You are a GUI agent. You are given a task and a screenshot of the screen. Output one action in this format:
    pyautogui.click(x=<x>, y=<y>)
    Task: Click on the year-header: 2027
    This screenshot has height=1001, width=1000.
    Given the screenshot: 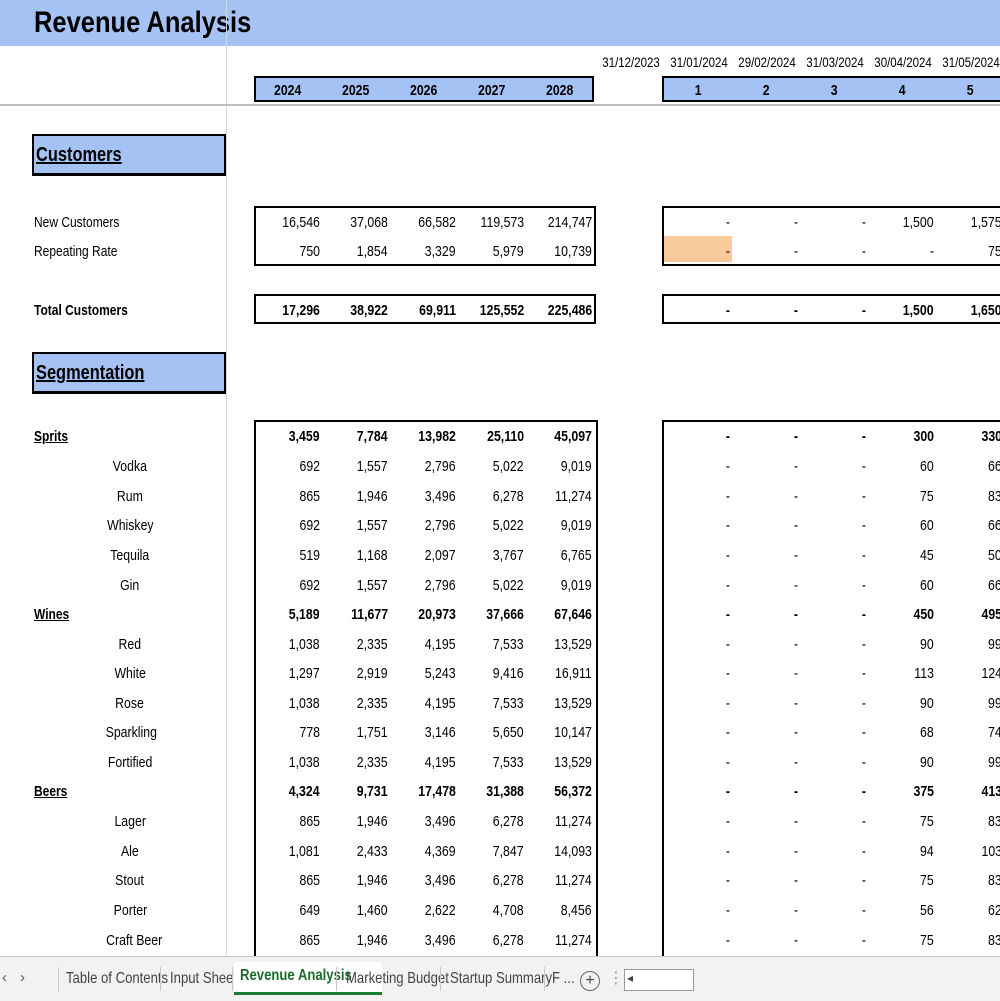 What is the action you would take?
    pyautogui.click(x=492, y=90)
    